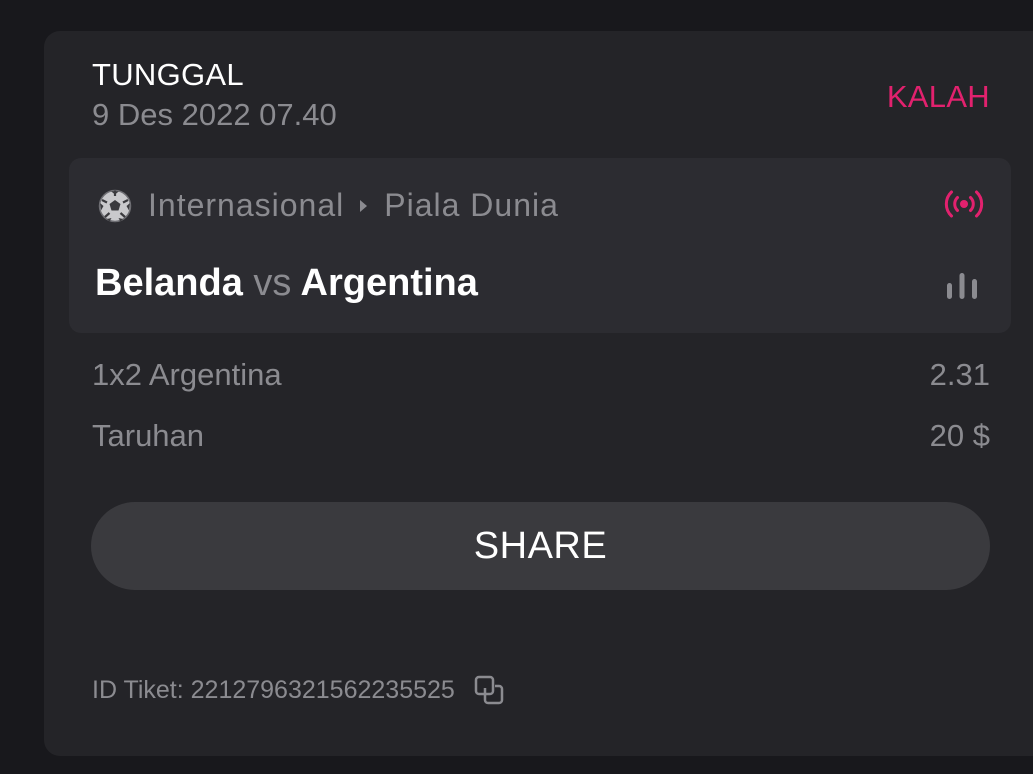  Describe the element at coordinates (959, 435) in the screenshot. I see `stake-value: 20 $` at that location.